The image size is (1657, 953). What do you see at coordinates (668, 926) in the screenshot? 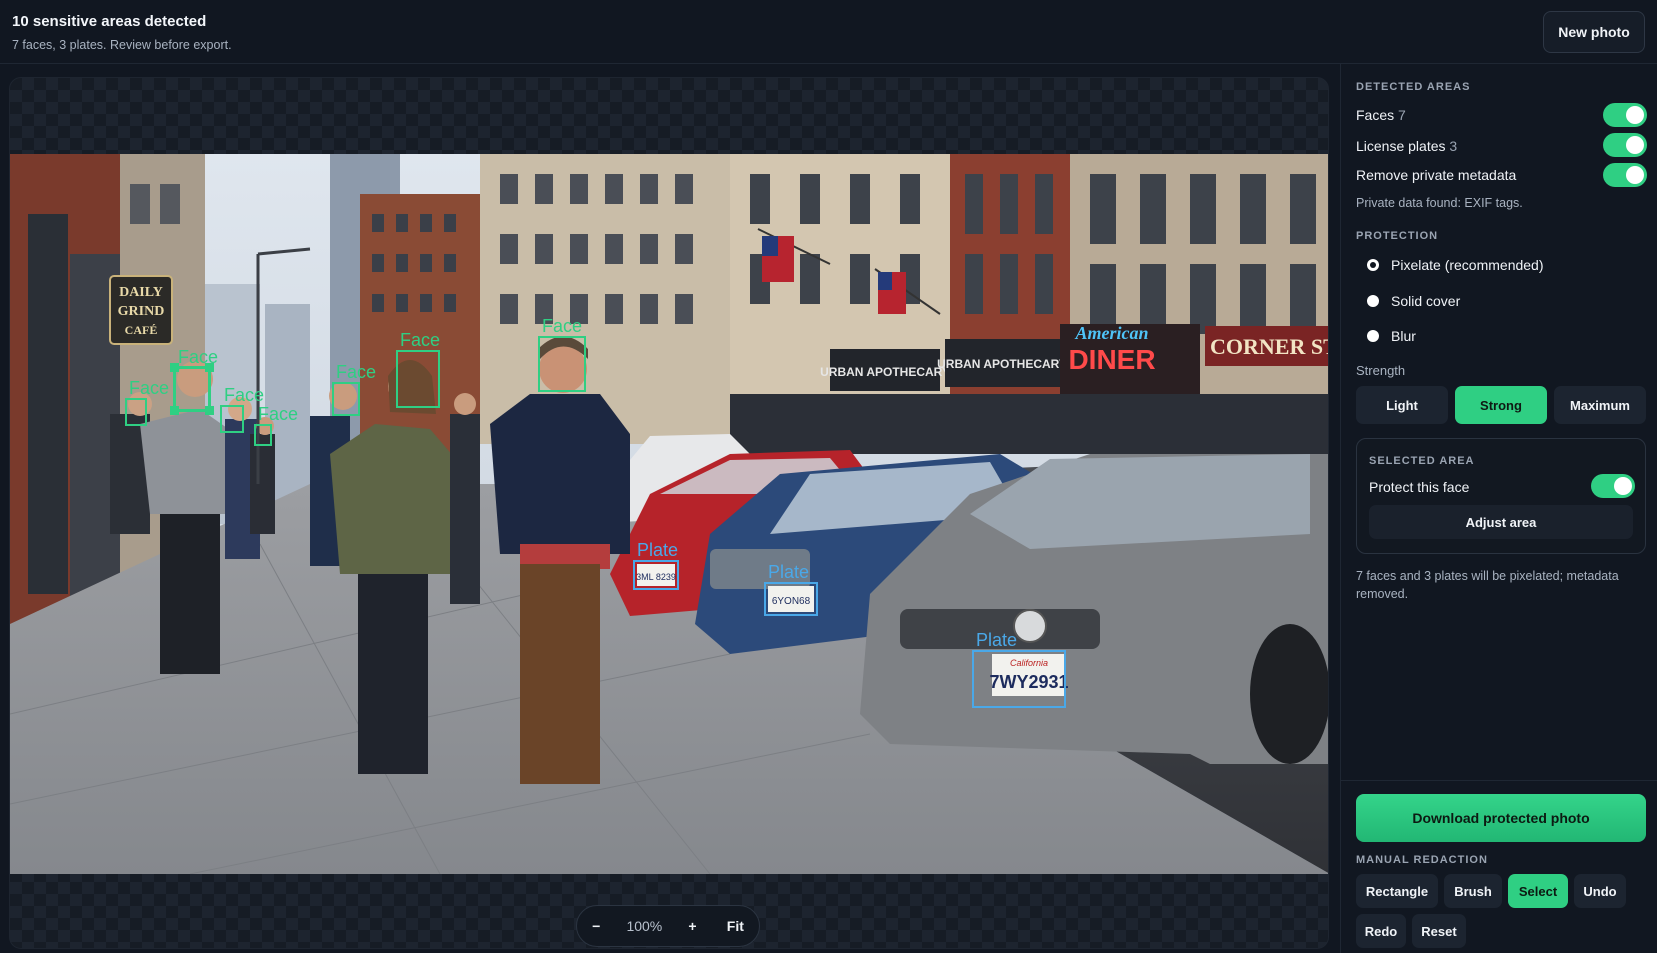
I see `zoom-controls: − 100% + Fit` at bounding box center [668, 926].